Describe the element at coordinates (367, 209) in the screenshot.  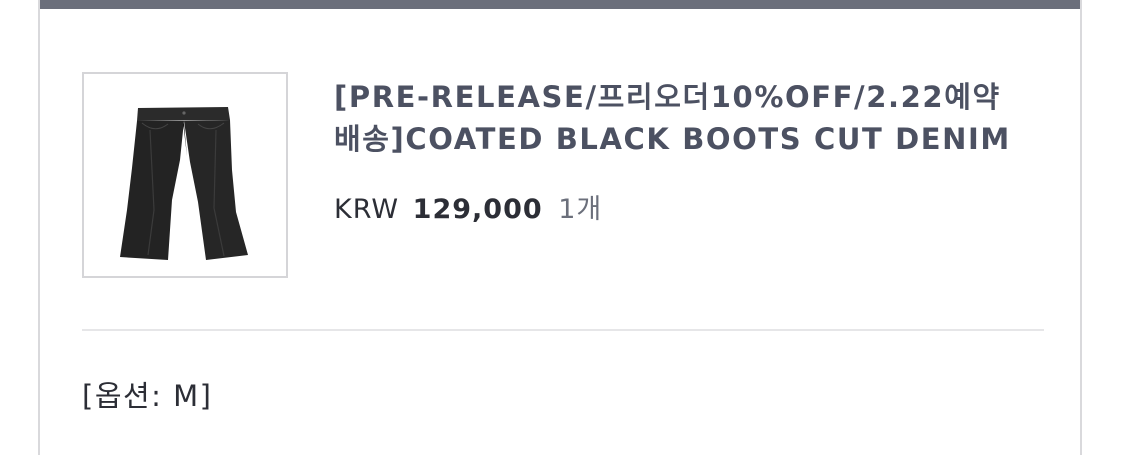
I see `price-currency: KRW` at that location.